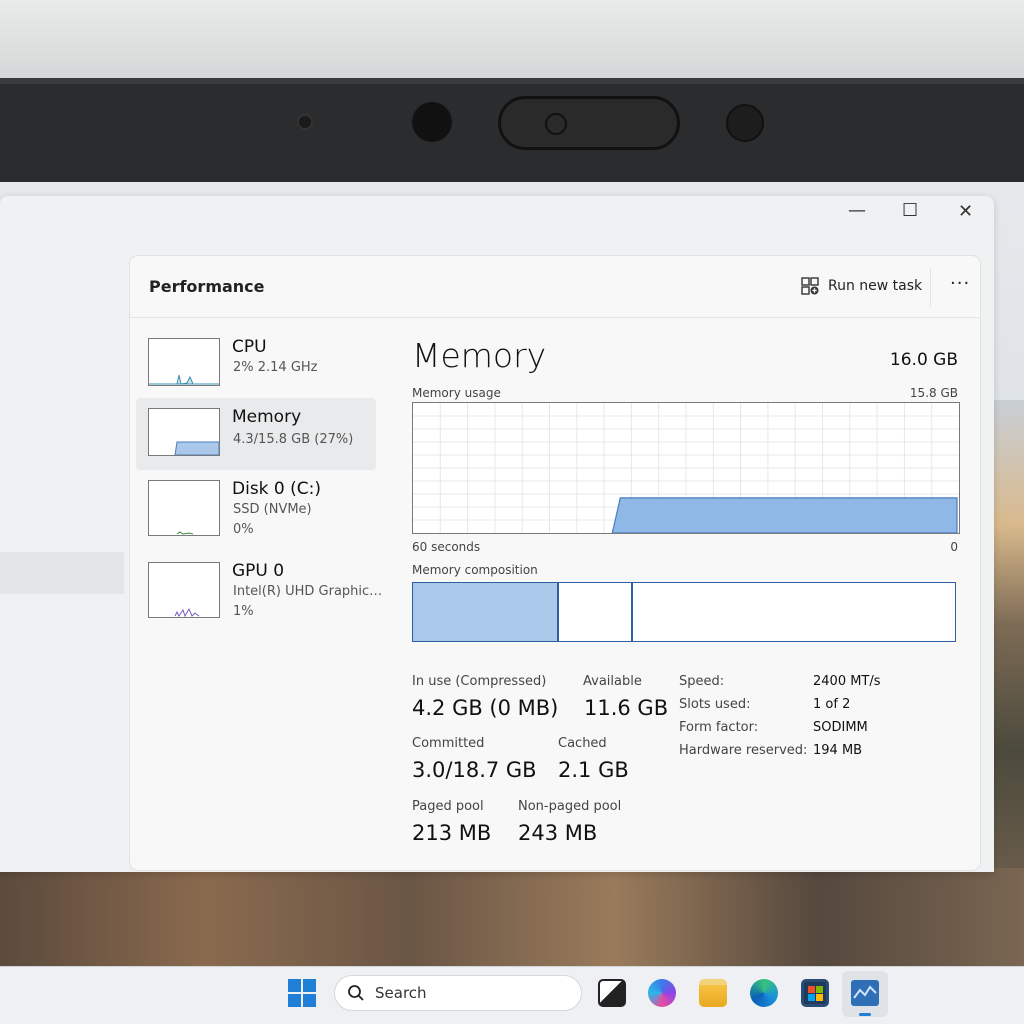 The width and height of the screenshot is (1024, 1024). I want to click on form-factor-label: Form factor:, so click(719, 727).